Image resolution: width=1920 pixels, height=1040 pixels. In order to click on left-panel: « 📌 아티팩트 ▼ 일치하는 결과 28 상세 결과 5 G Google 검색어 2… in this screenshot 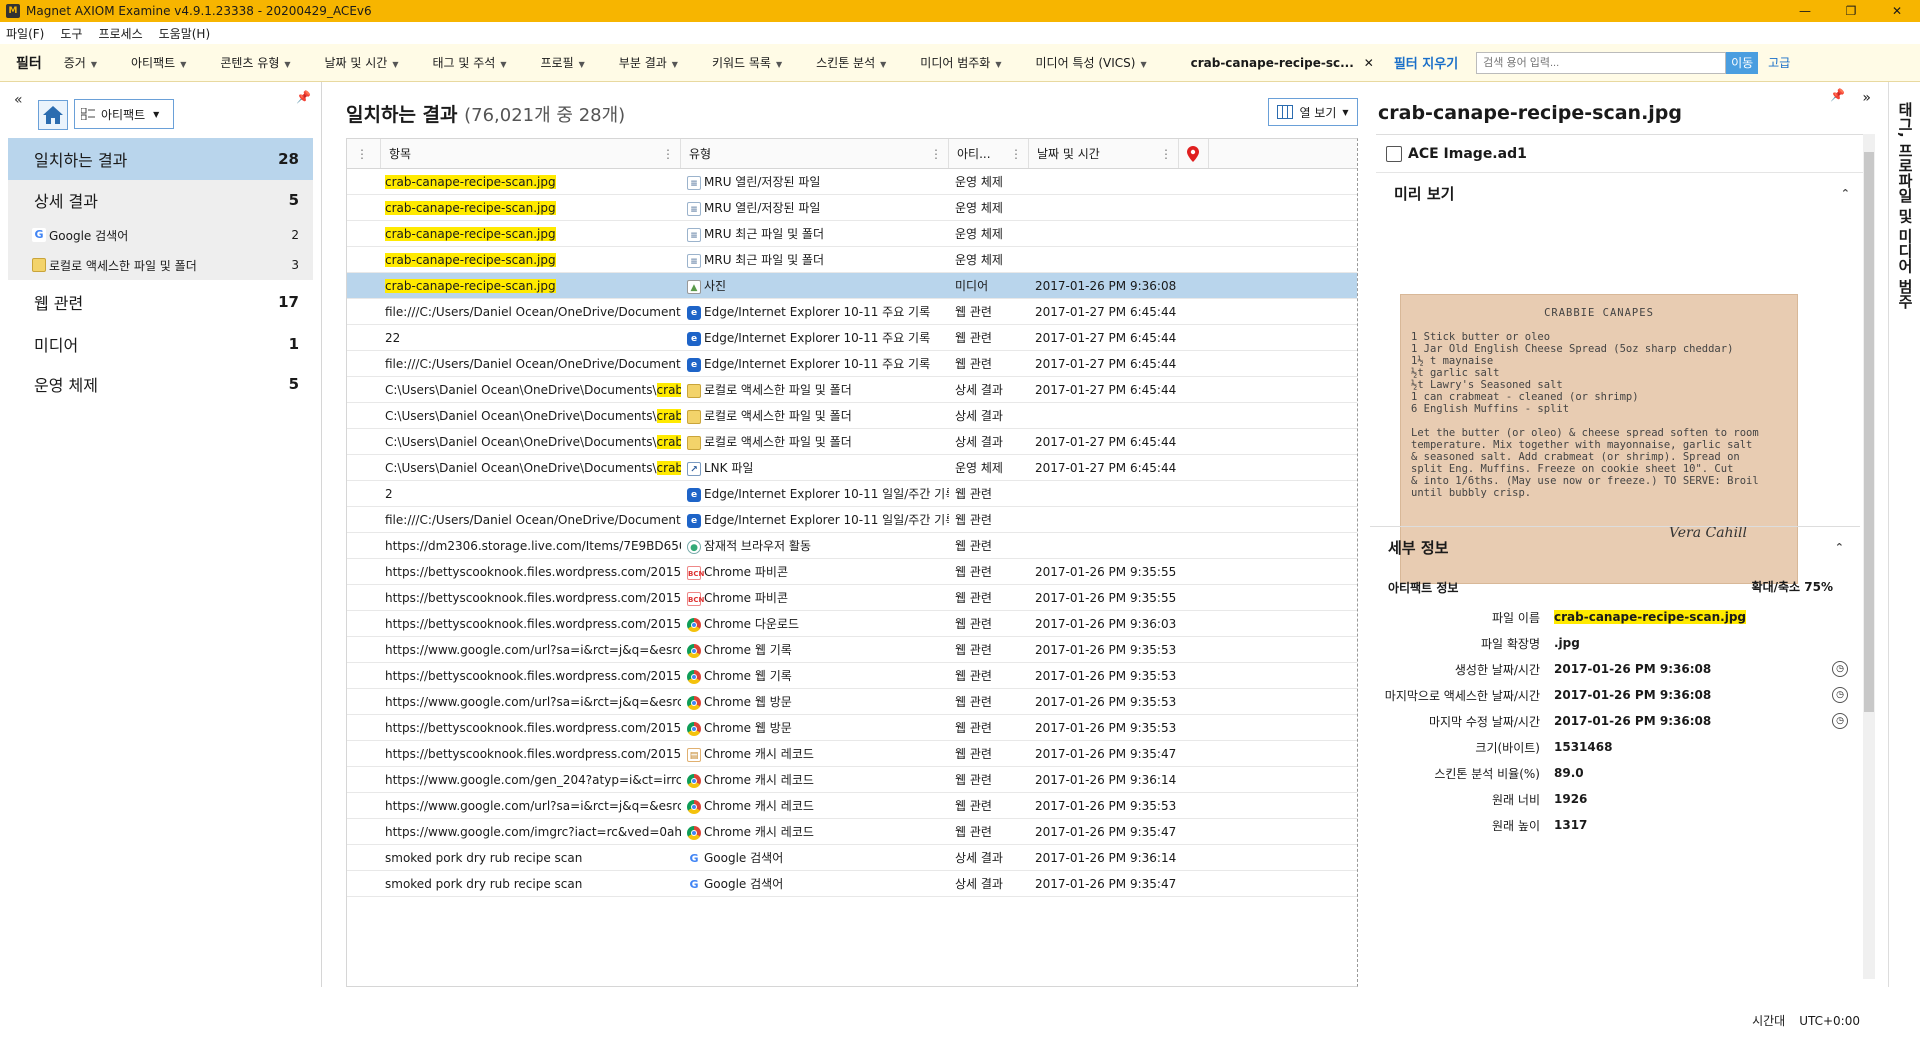, I will do `click(161, 534)`.